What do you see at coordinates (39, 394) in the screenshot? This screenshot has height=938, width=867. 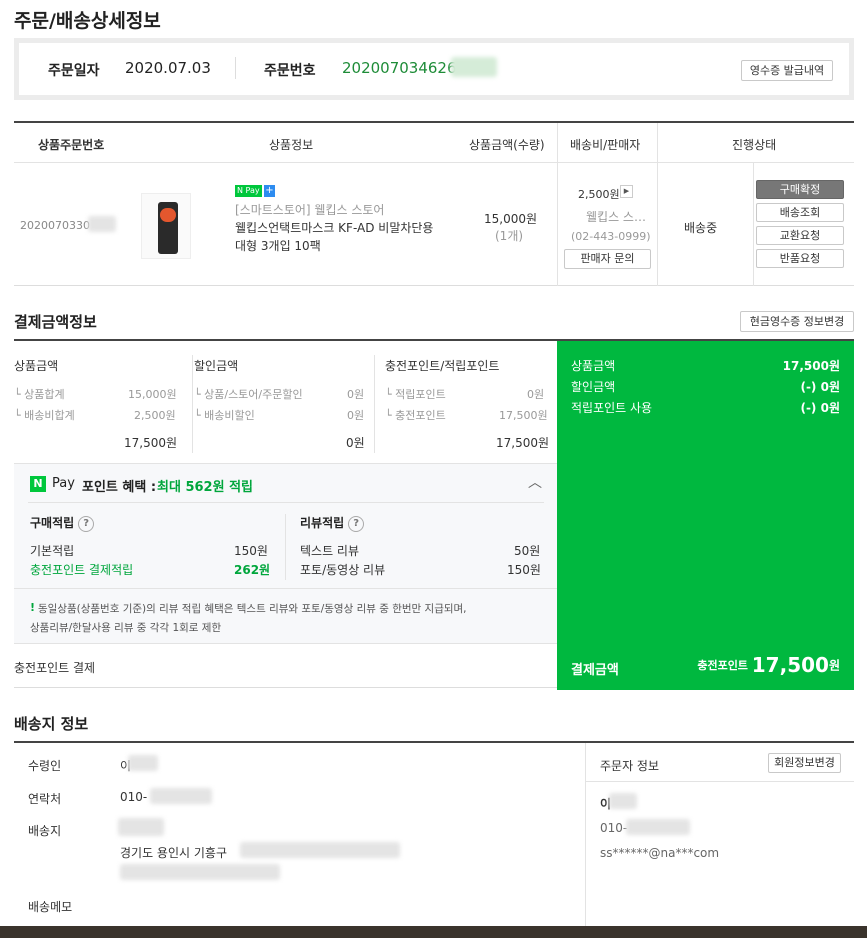 I see `product-subtotal-label: └ 상품합계` at bounding box center [39, 394].